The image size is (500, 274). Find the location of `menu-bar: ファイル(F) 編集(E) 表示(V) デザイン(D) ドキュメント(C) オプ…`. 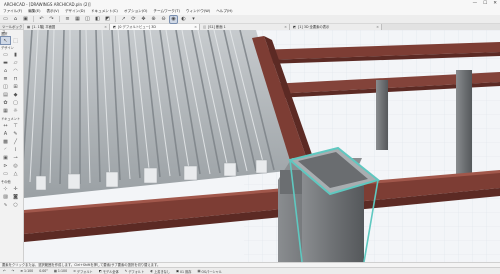

menu-bar: ファイル(F) 編集(E) 表示(V) デザイン(D) ドキュメント(C) オプ… is located at coordinates (250, 11).